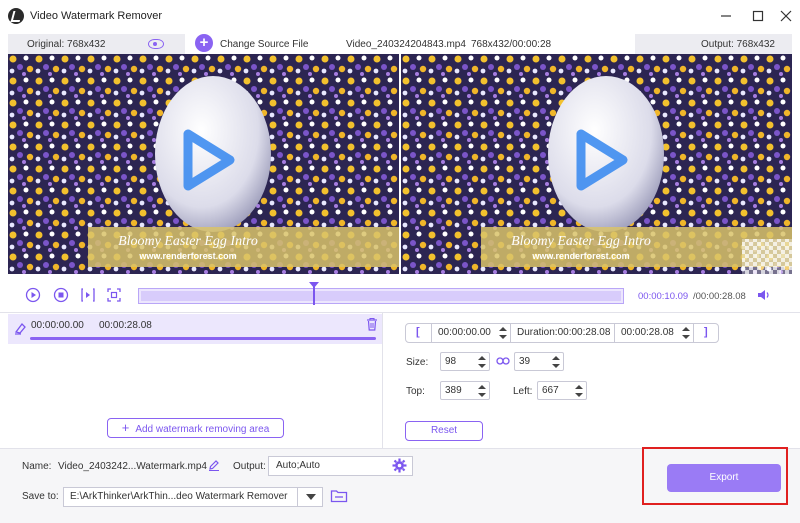 The height and width of the screenshot is (523, 800). What do you see at coordinates (738, 44) in the screenshot?
I see `output-resolution: Output: 768x432` at bounding box center [738, 44].